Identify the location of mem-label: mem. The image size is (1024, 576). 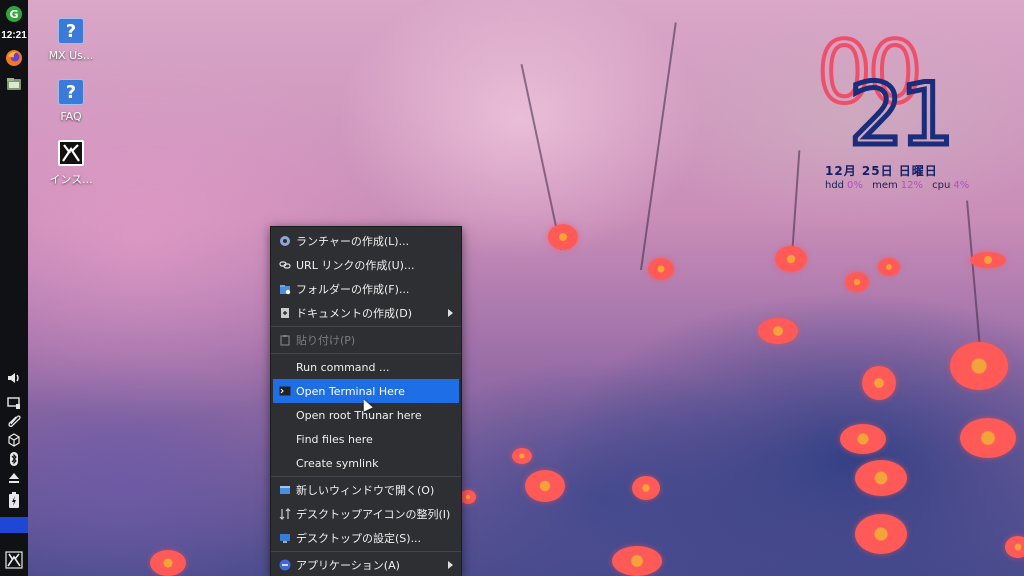
(885, 185).